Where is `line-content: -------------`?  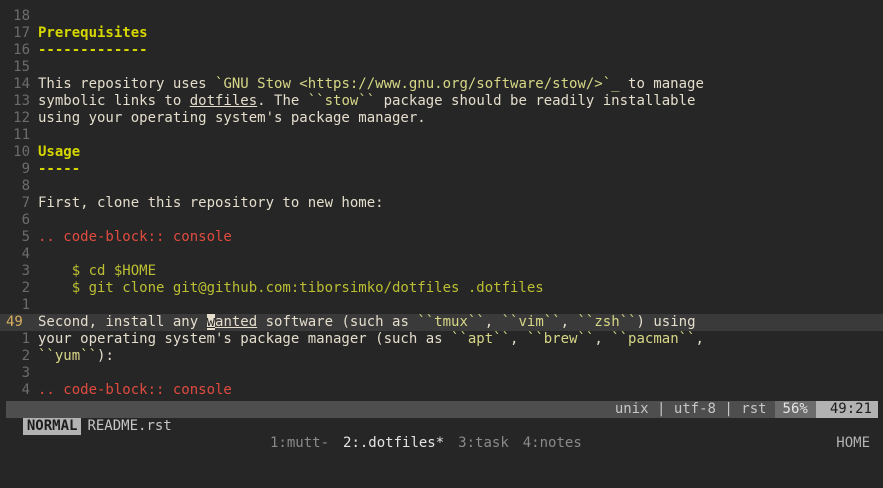 line-content: ------------- is located at coordinates (90, 50).